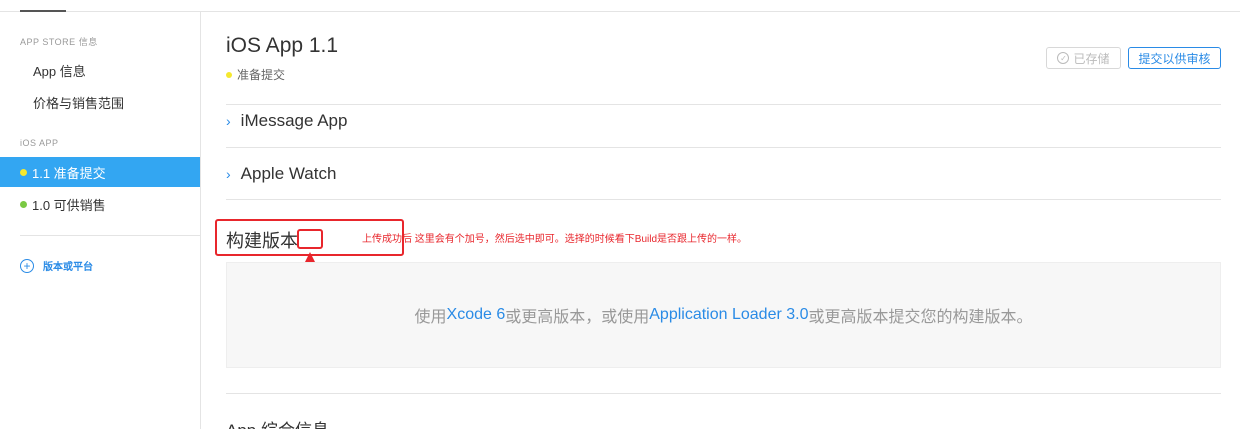 The height and width of the screenshot is (429, 1240). Describe the element at coordinates (69, 173) in the screenshot. I see `sidebar-item-label: 1.1 准备提交` at that location.